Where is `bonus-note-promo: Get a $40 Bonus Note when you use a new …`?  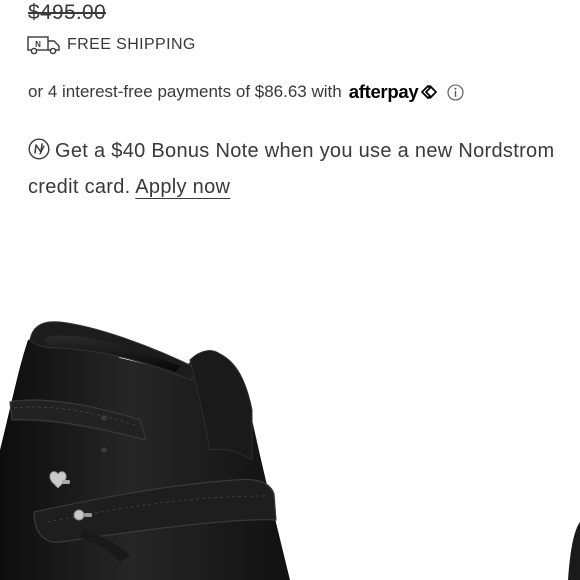
bonus-note-promo: Get a $40 Bonus Note when you use a new … is located at coordinates (298, 169).